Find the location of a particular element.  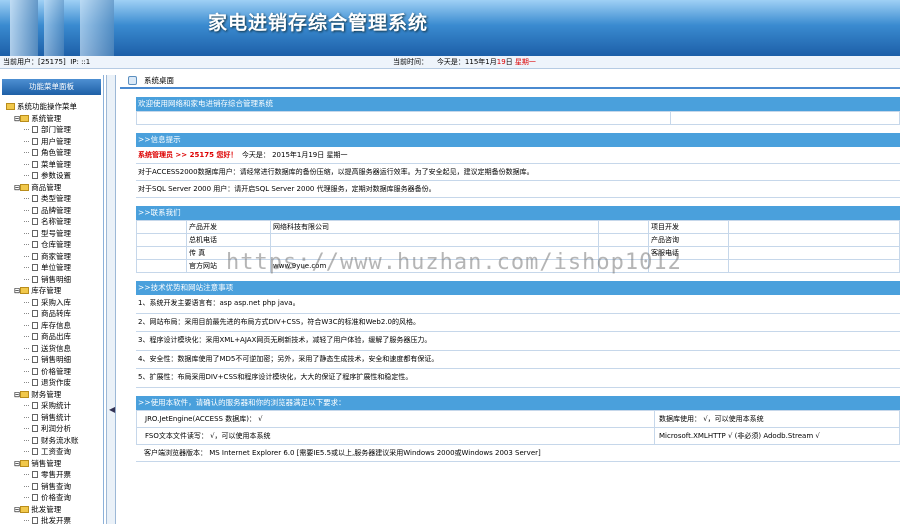

collapse-arrow-icon: ◀ is located at coordinates (112, 409).